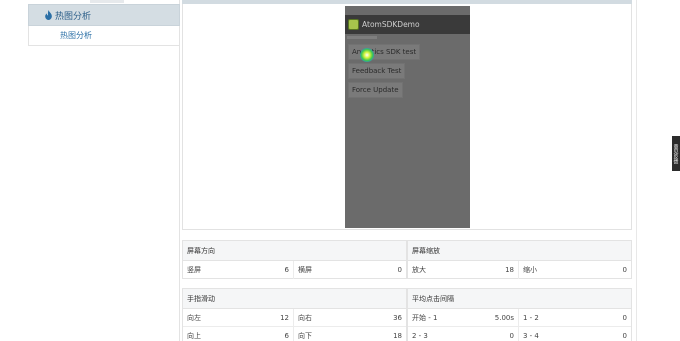  Describe the element at coordinates (353, 24) in the screenshot. I see `android-app-icon` at that location.